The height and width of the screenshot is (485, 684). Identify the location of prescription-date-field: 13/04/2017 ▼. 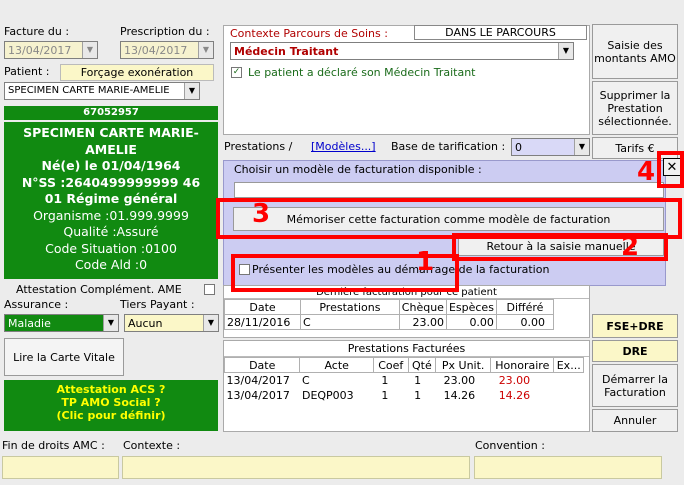
(167, 50).